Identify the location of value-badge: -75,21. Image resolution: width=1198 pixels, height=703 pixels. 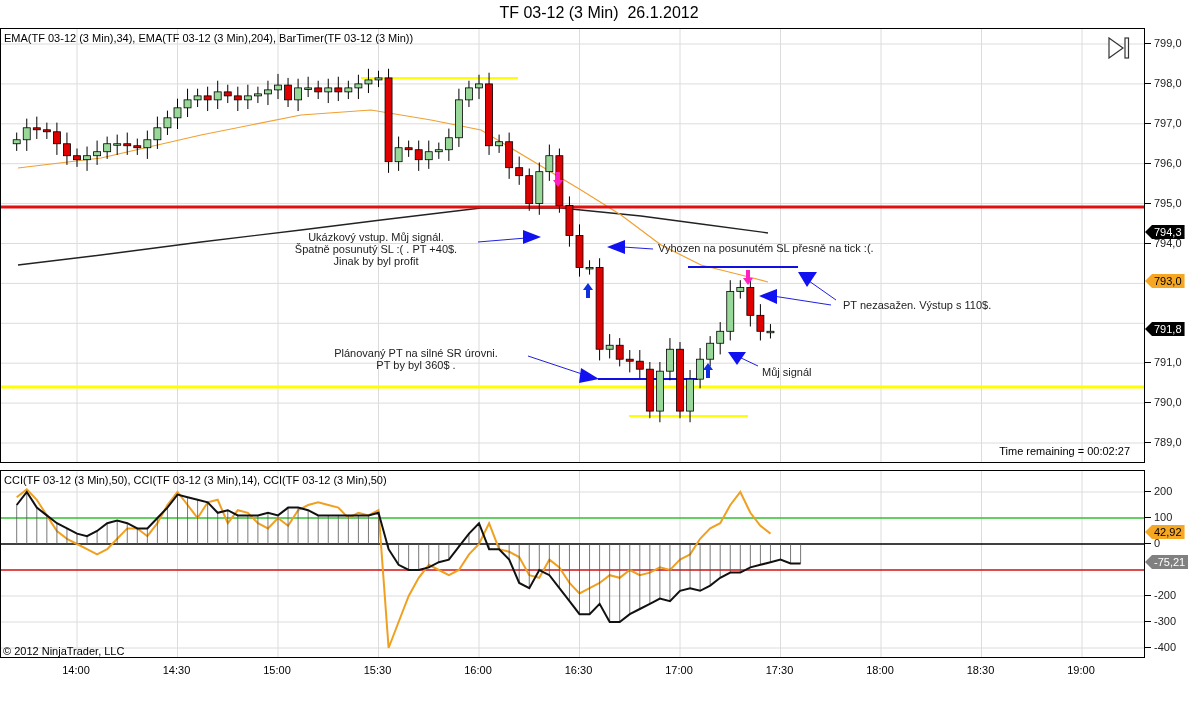
(1167, 562).